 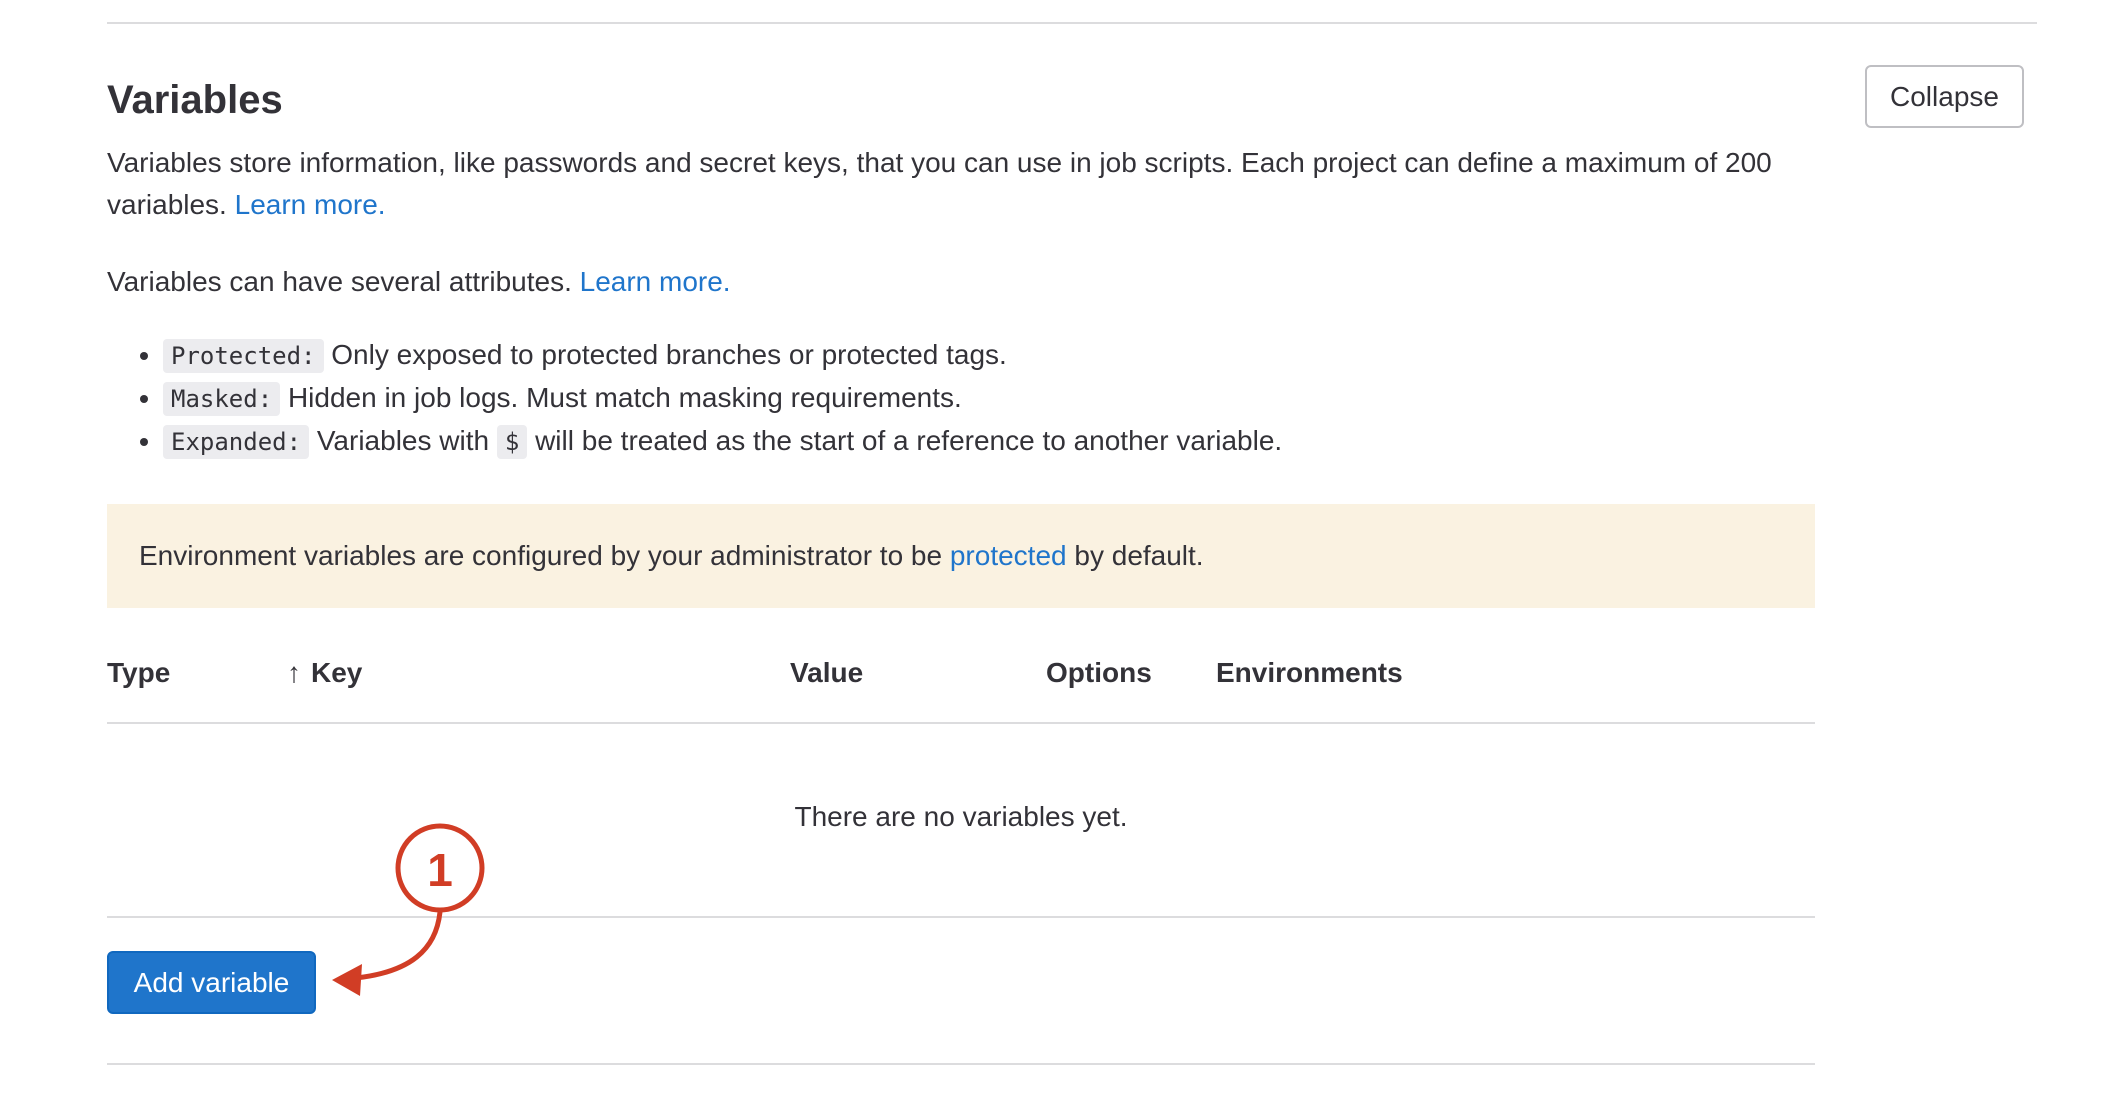 I want to click on annotation-arrow-line, so click(x=398, y=945).